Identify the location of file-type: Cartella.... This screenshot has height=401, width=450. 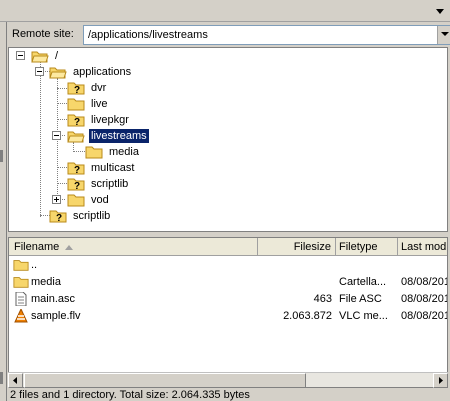
(363, 282).